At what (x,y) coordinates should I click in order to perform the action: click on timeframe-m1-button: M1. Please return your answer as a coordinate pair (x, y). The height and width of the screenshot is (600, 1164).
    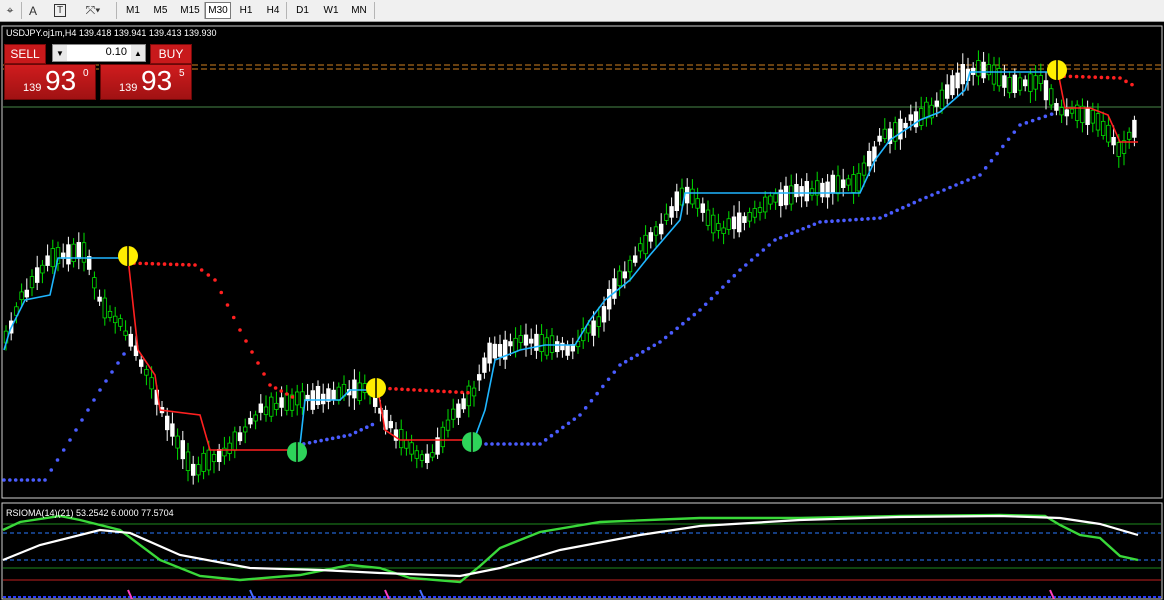
    Looking at the image, I should click on (133, 10).